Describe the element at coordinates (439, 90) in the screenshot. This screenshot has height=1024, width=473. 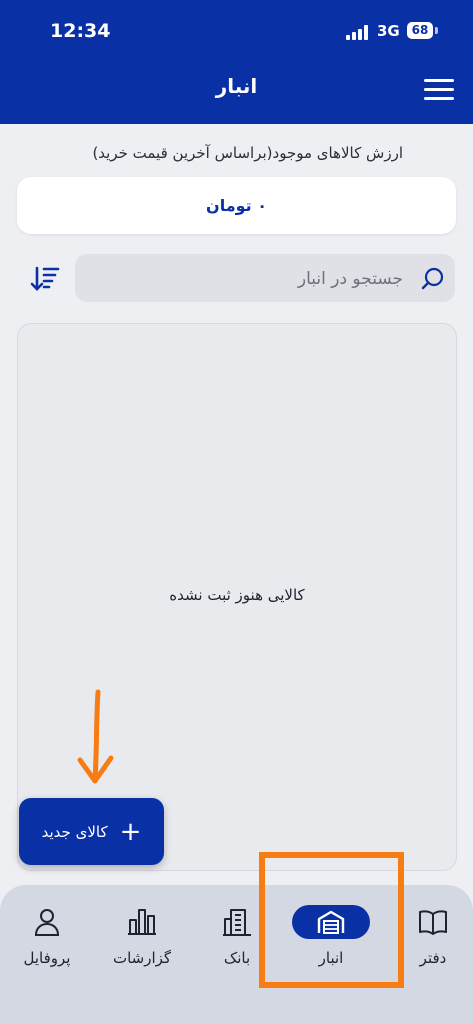
I see `hamburger-menu-icon` at that location.